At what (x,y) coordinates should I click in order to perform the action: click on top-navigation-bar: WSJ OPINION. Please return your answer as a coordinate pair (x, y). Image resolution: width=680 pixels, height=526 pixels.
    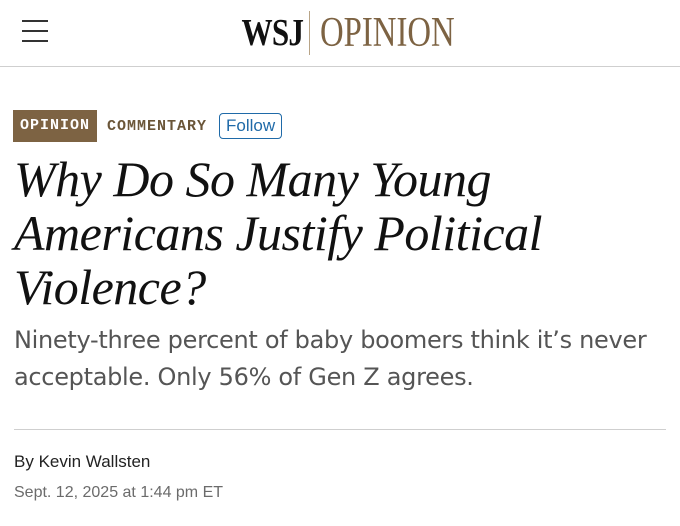
    Looking at the image, I should click on (340, 33).